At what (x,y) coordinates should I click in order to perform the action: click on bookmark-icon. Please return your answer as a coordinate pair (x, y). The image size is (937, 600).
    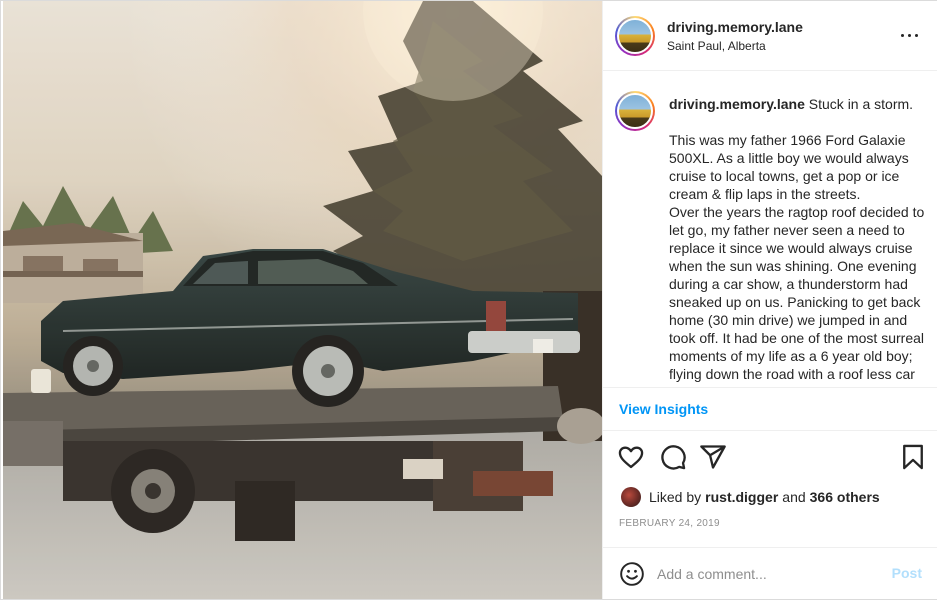
    Looking at the image, I should click on (913, 457).